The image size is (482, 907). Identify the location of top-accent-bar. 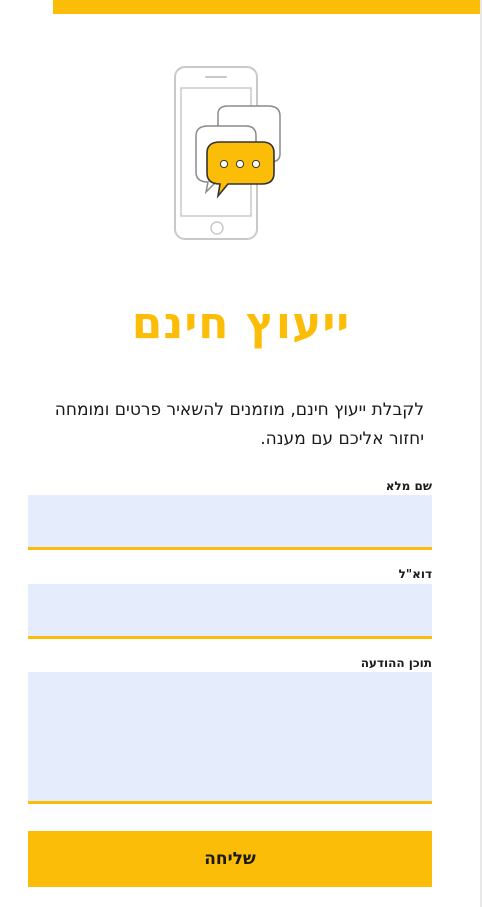
(267, 7).